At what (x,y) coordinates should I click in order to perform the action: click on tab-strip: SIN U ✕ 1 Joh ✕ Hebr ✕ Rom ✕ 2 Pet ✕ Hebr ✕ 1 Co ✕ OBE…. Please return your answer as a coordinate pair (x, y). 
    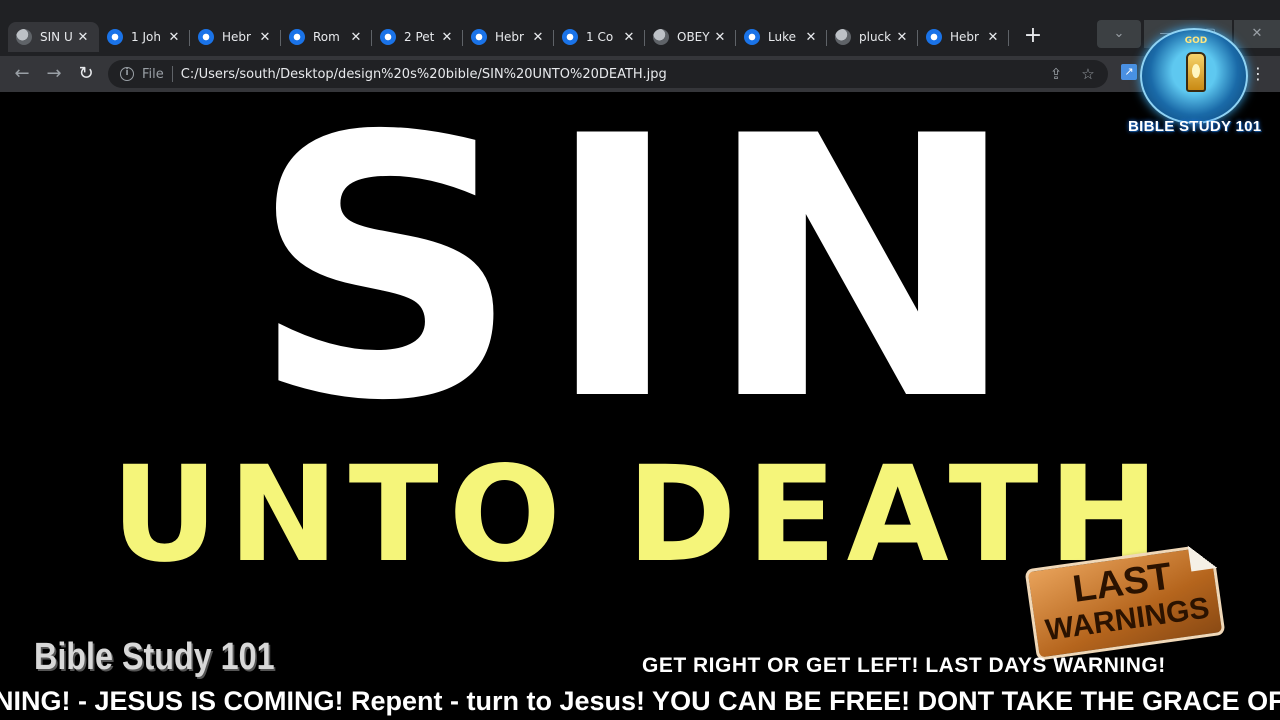
    Looking at the image, I should click on (640, 28).